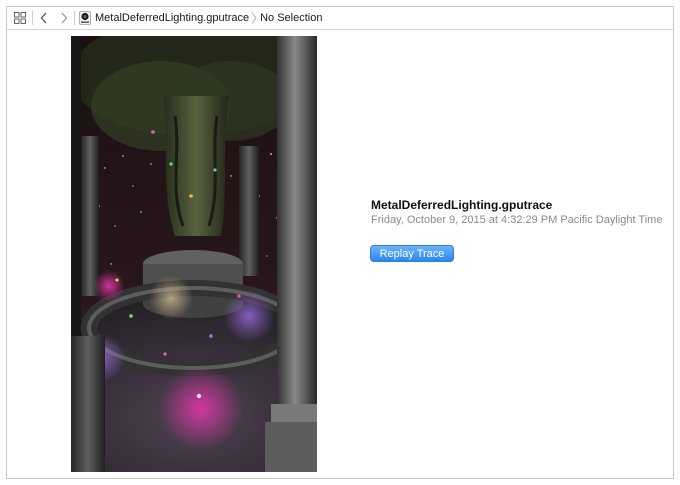  What do you see at coordinates (85, 18) in the screenshot?
I see `gputrace-document-icon` at bounding box center [85, 18].